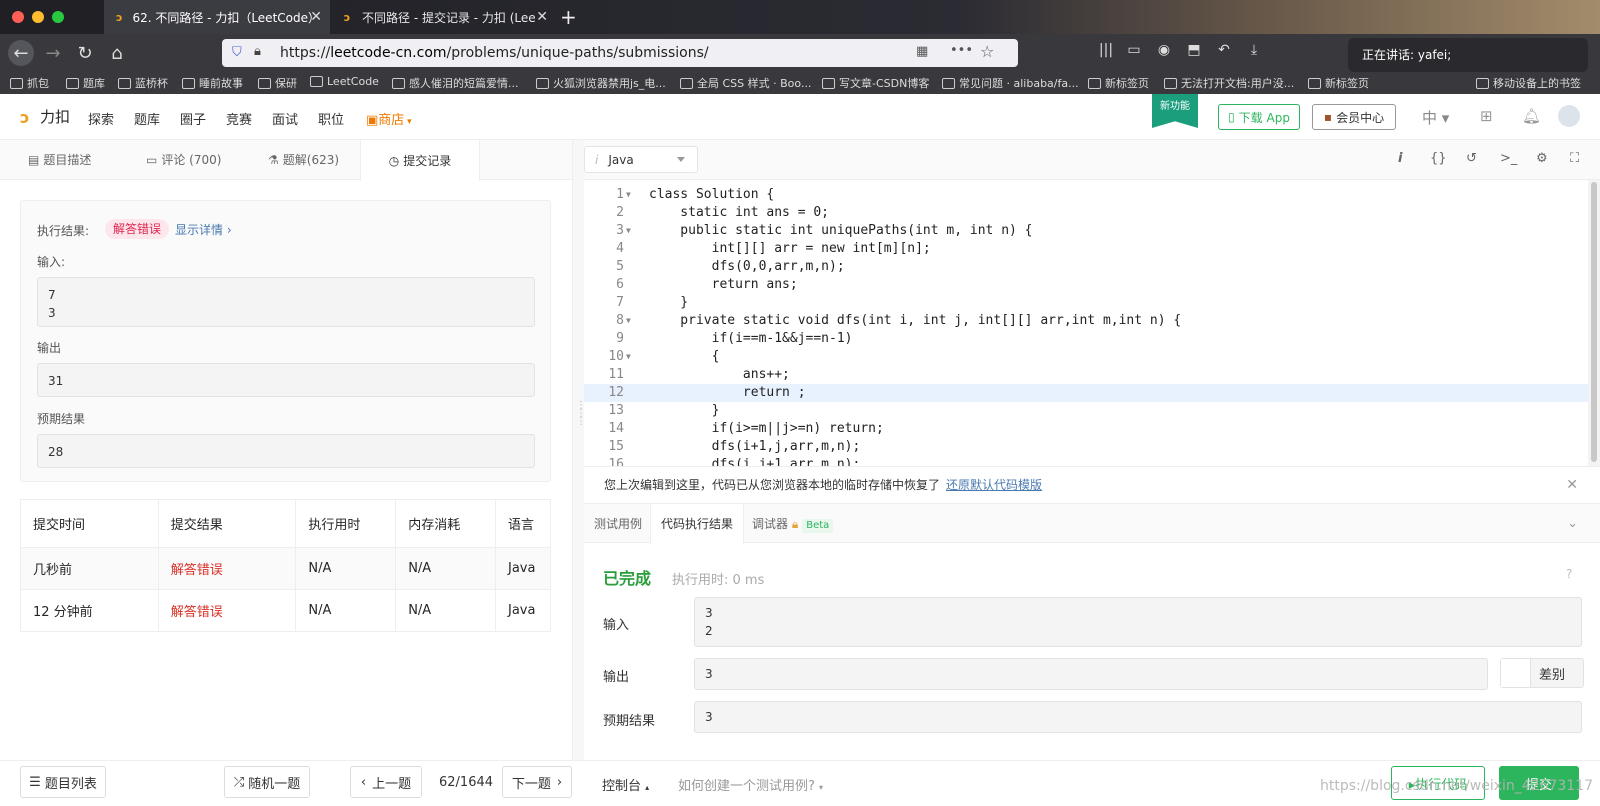 The width and height of the screenshot is (1600, 806). I want to click on nav-contest: 竞赛, so click(239, 118).